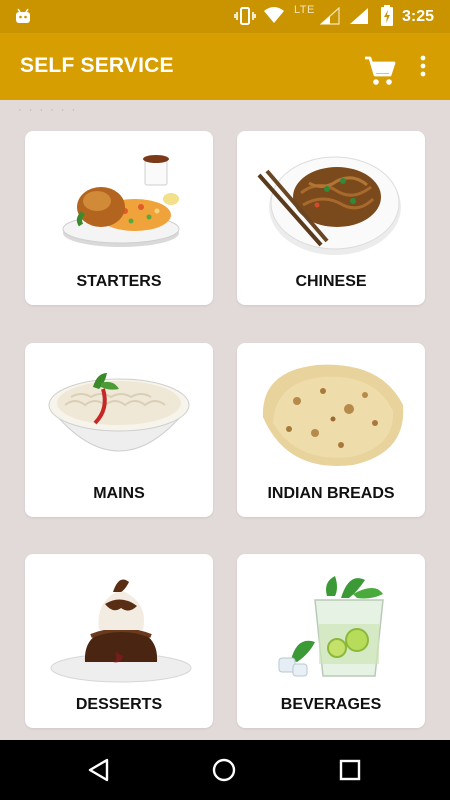 This screenshot has height=800, width=450. What do you see at coordinates (331, 704) in the screenshot?
I see `category-label: BEVERAGES` at bounding box center [331, 704].